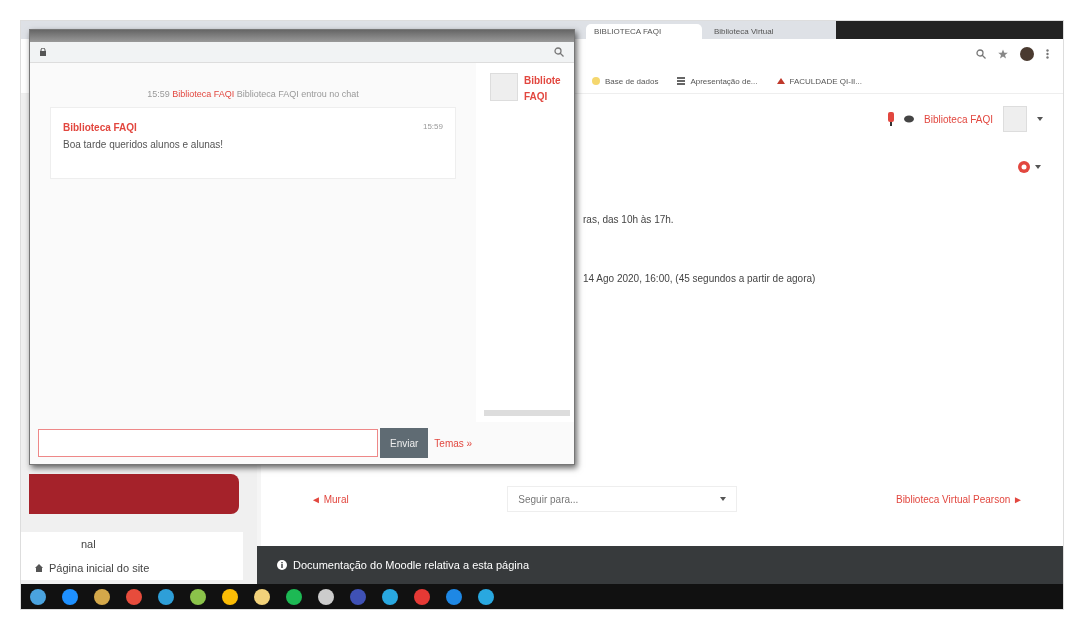 Image resolution: width=1068 pixels, height=619 pixels. What do you see at coordinates (432, 127) in the screenshot?
I see `message-time: 15:59` at bounding box center [432, 127].